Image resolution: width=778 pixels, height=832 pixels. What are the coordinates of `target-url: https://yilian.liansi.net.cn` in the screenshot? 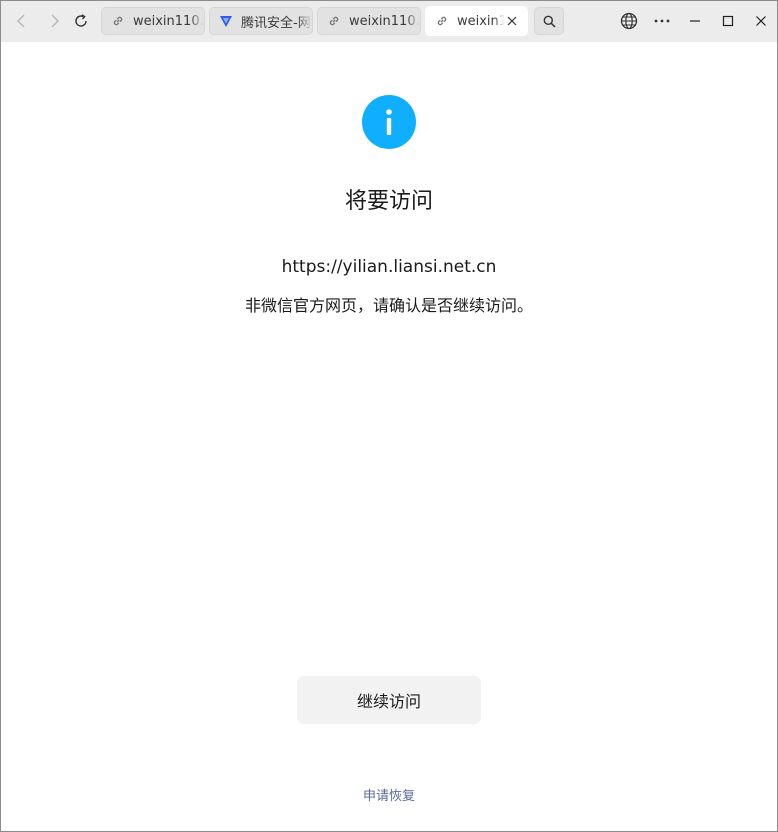 It's located at (389, 267).